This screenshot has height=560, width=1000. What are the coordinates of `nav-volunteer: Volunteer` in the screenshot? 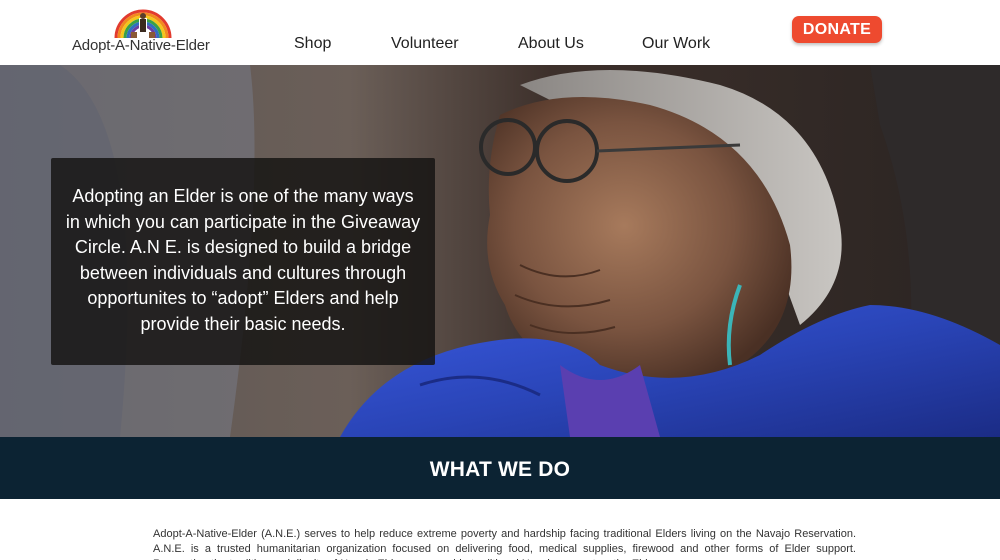 It's located at (425, 44).